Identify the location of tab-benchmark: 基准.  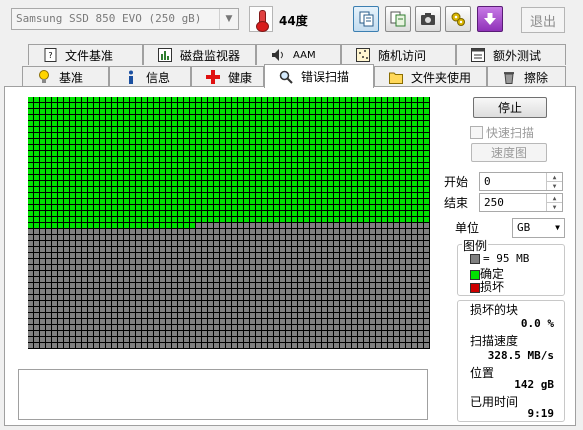
(65, 76).